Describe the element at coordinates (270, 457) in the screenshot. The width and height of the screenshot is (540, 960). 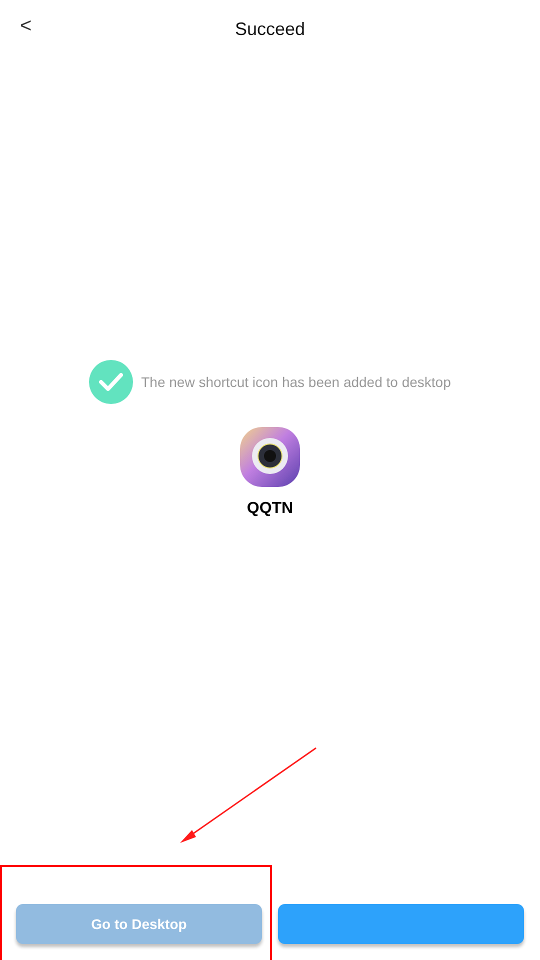
I see `camera-app-icon` at that location.